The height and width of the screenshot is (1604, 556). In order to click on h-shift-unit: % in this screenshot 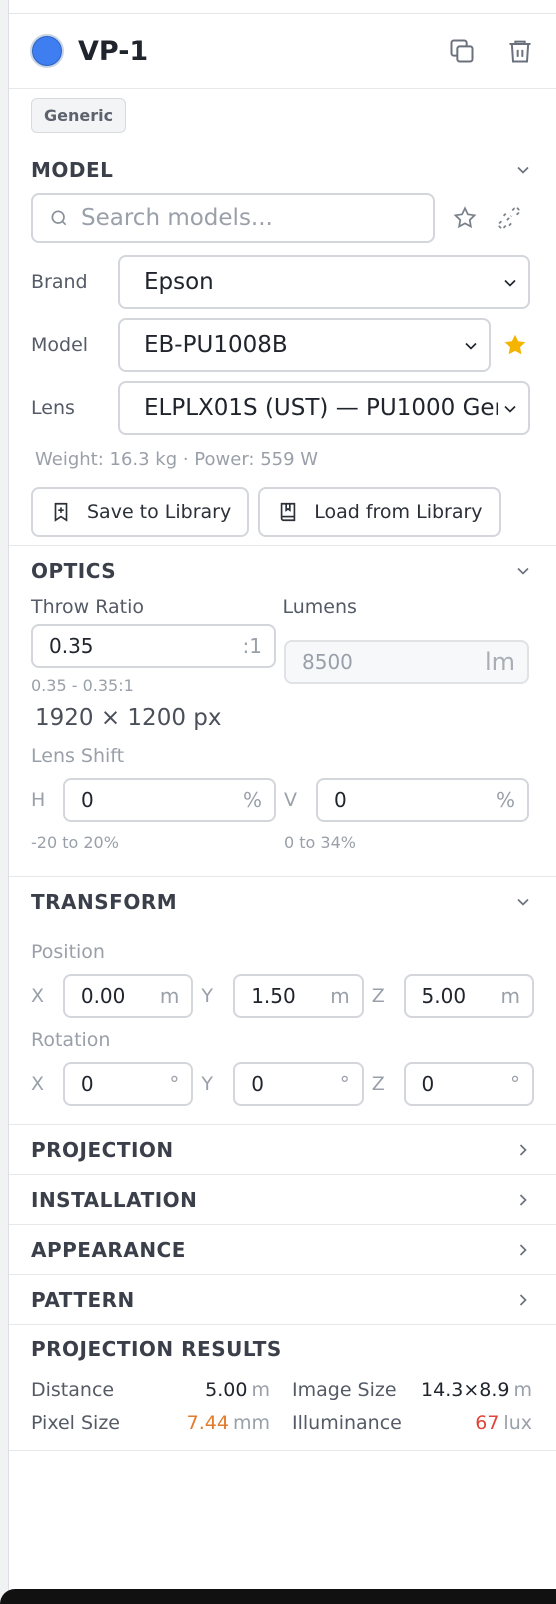, I will do `click(252, 800)`.